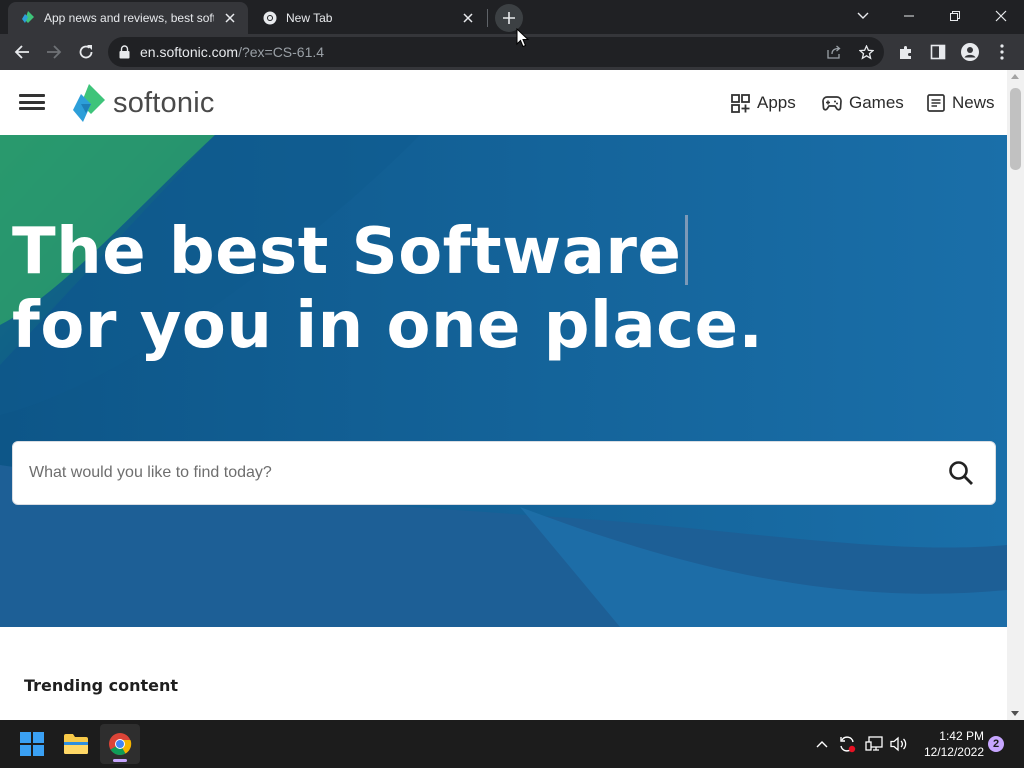  I want to click on mouse-cursor-icon, so click(523, 38).